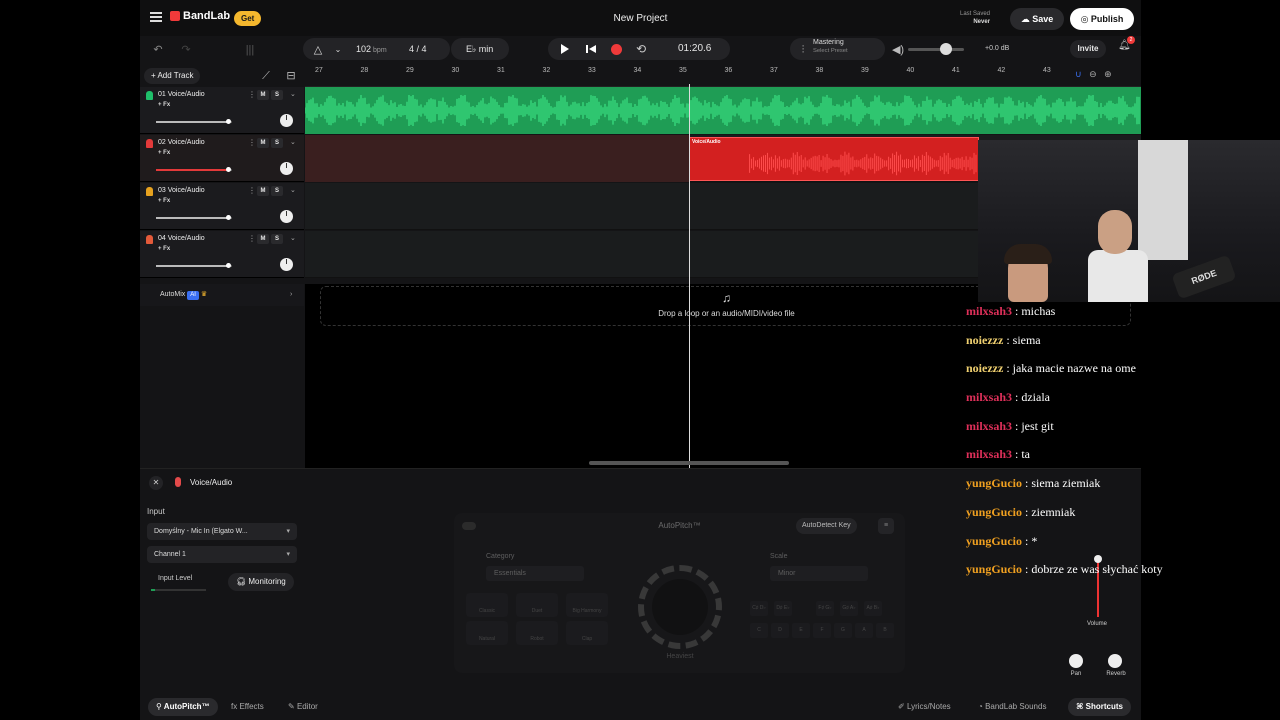 This screenshot has width=1280, height=720. I want to click on master-volume-slider, so click(936, 49).